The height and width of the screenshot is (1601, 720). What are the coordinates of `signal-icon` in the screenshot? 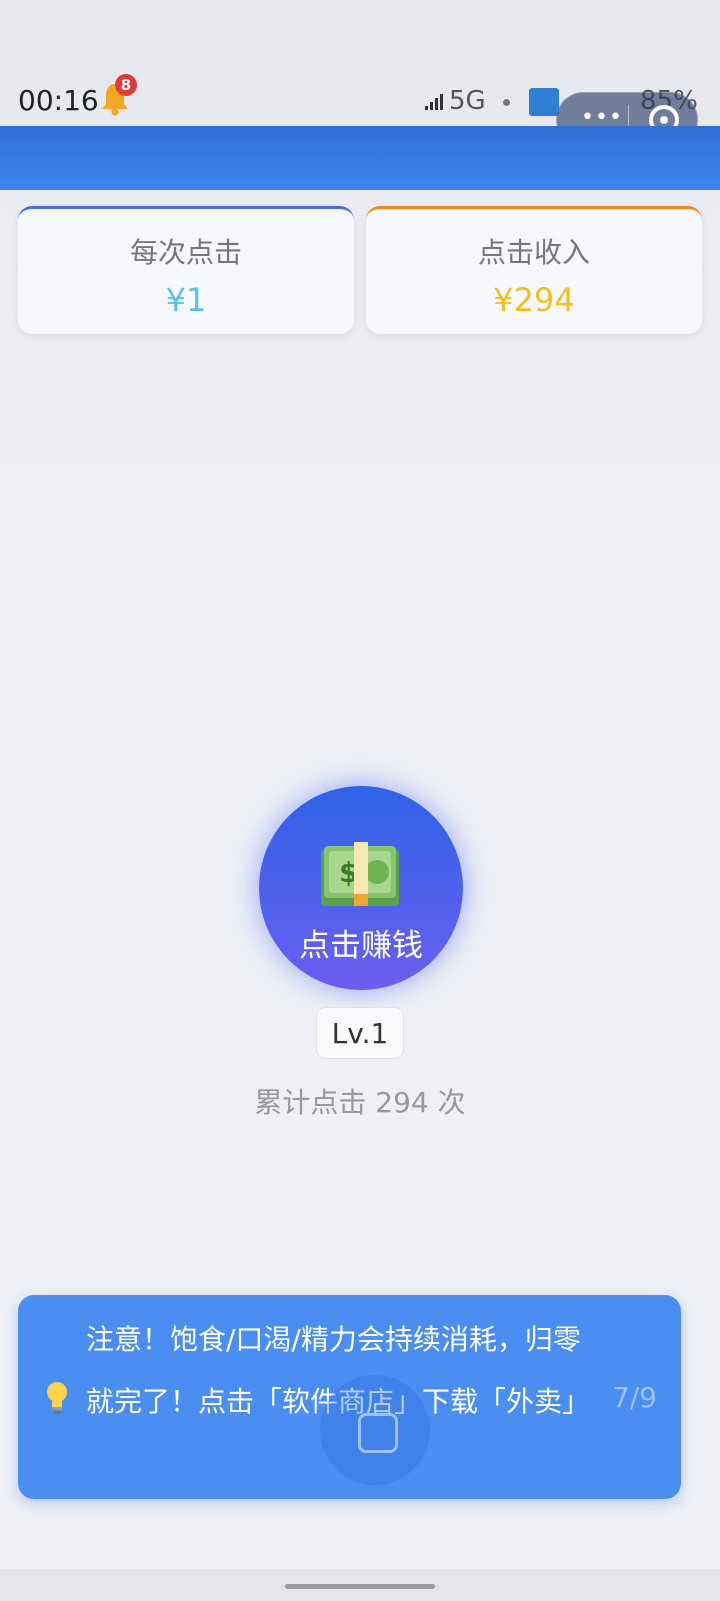 It's located at (434, 102).